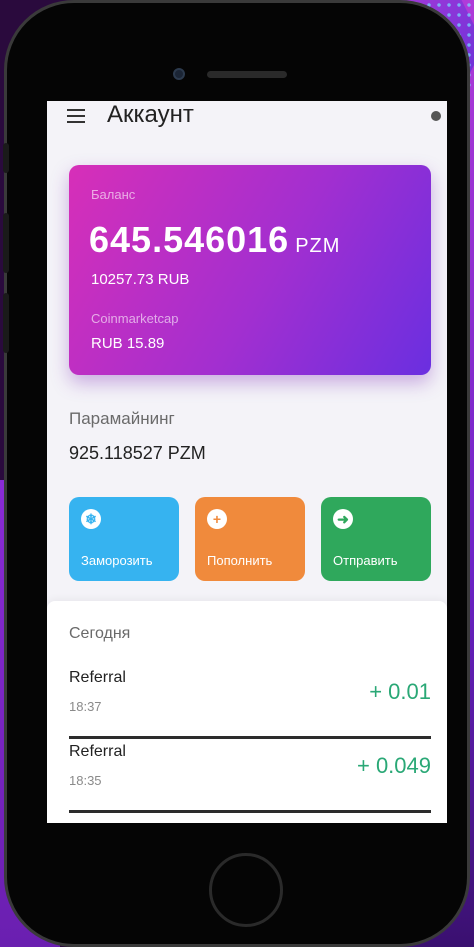 This screenshot has width=474, height=947. I want to click on coinmarketcap-rate: RUB 15.89, so click(128, 343).